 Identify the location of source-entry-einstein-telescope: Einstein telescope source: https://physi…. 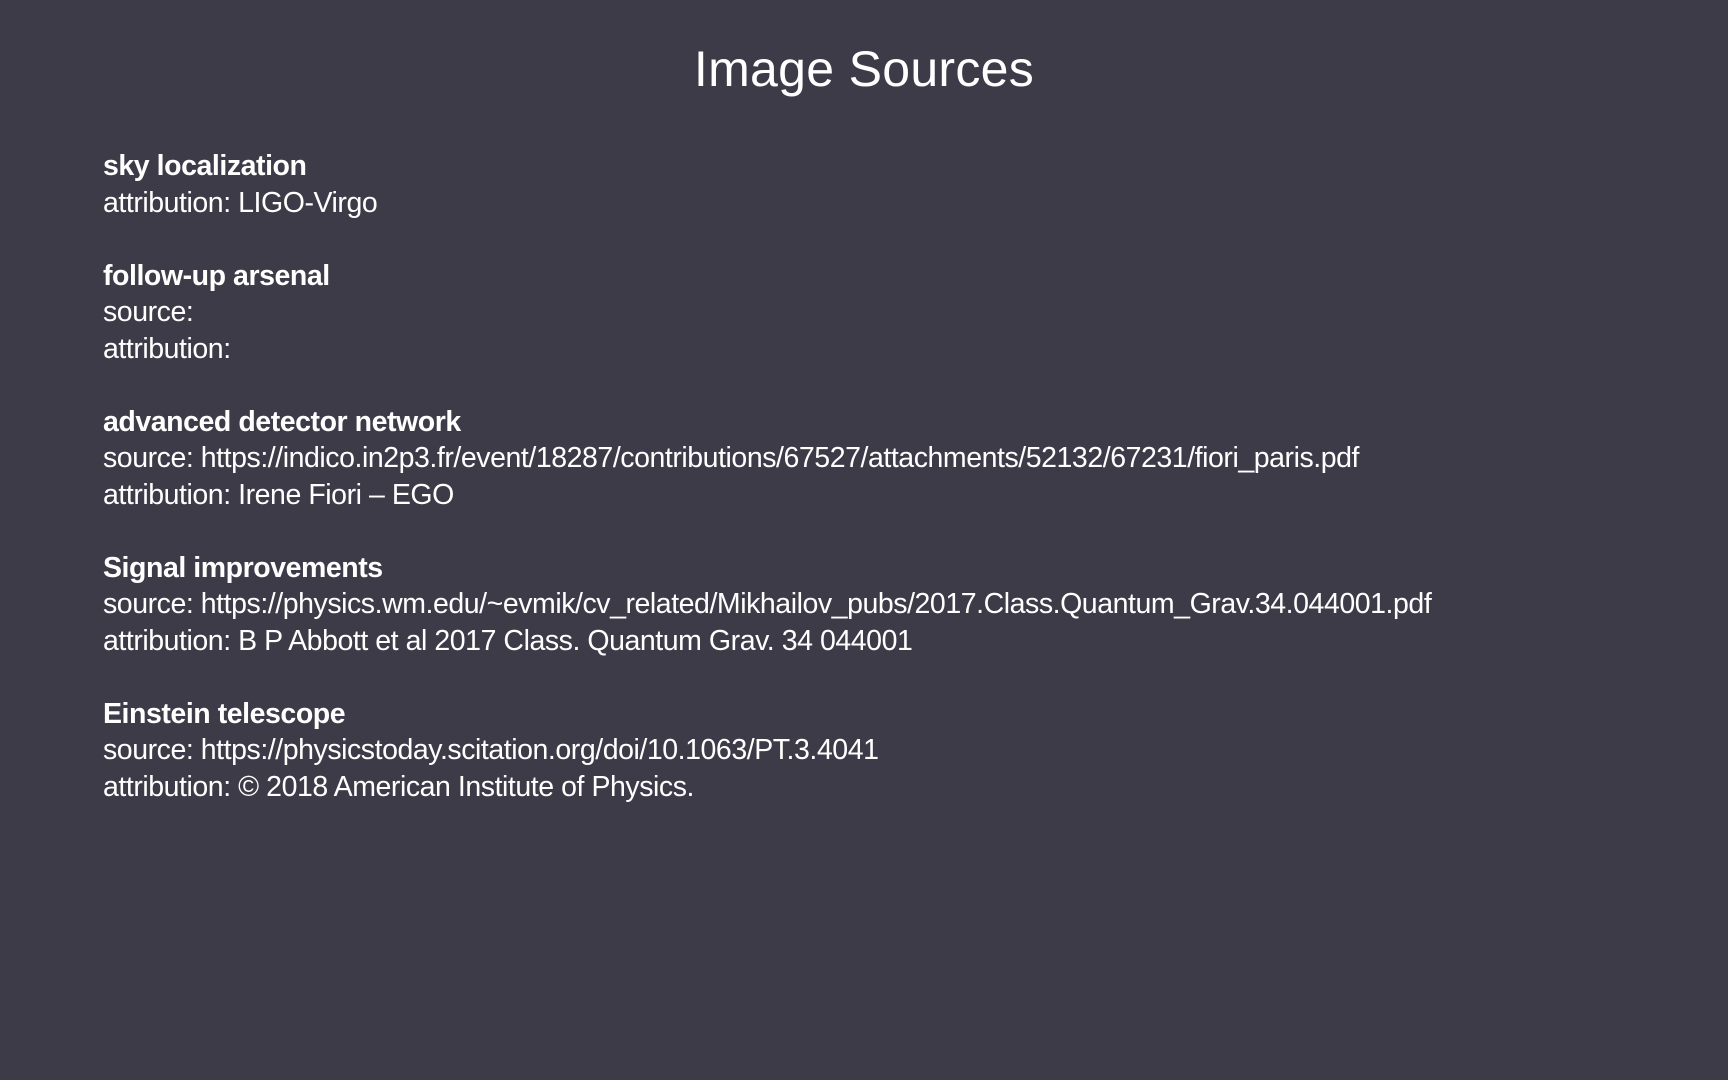
(893, 751).